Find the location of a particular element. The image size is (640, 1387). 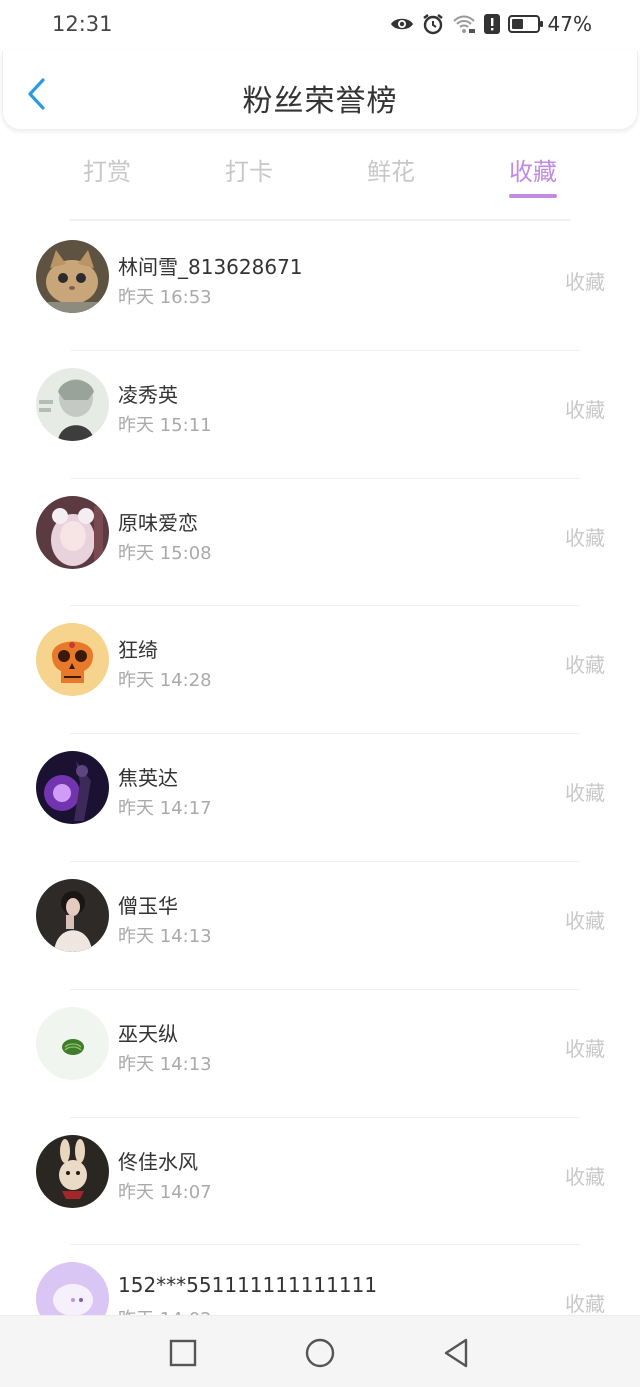

recent-apps-icon is located at coordinates (183, 1353).